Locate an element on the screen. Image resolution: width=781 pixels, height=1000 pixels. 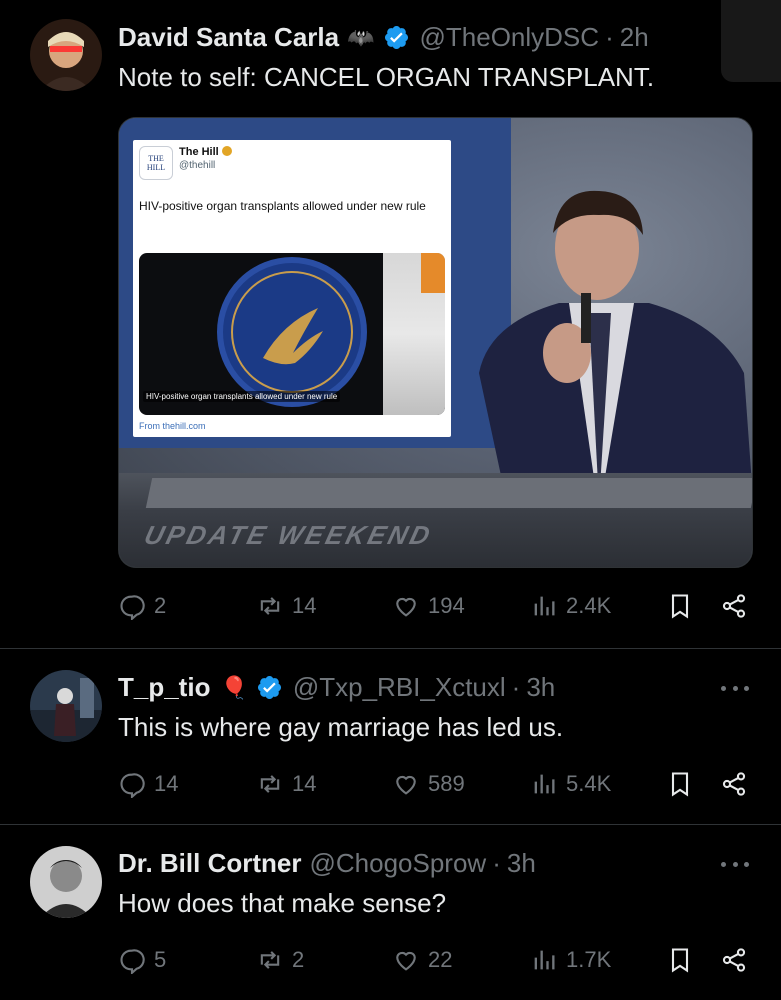
reply-count: 2 is located at coordinates (160, 605).